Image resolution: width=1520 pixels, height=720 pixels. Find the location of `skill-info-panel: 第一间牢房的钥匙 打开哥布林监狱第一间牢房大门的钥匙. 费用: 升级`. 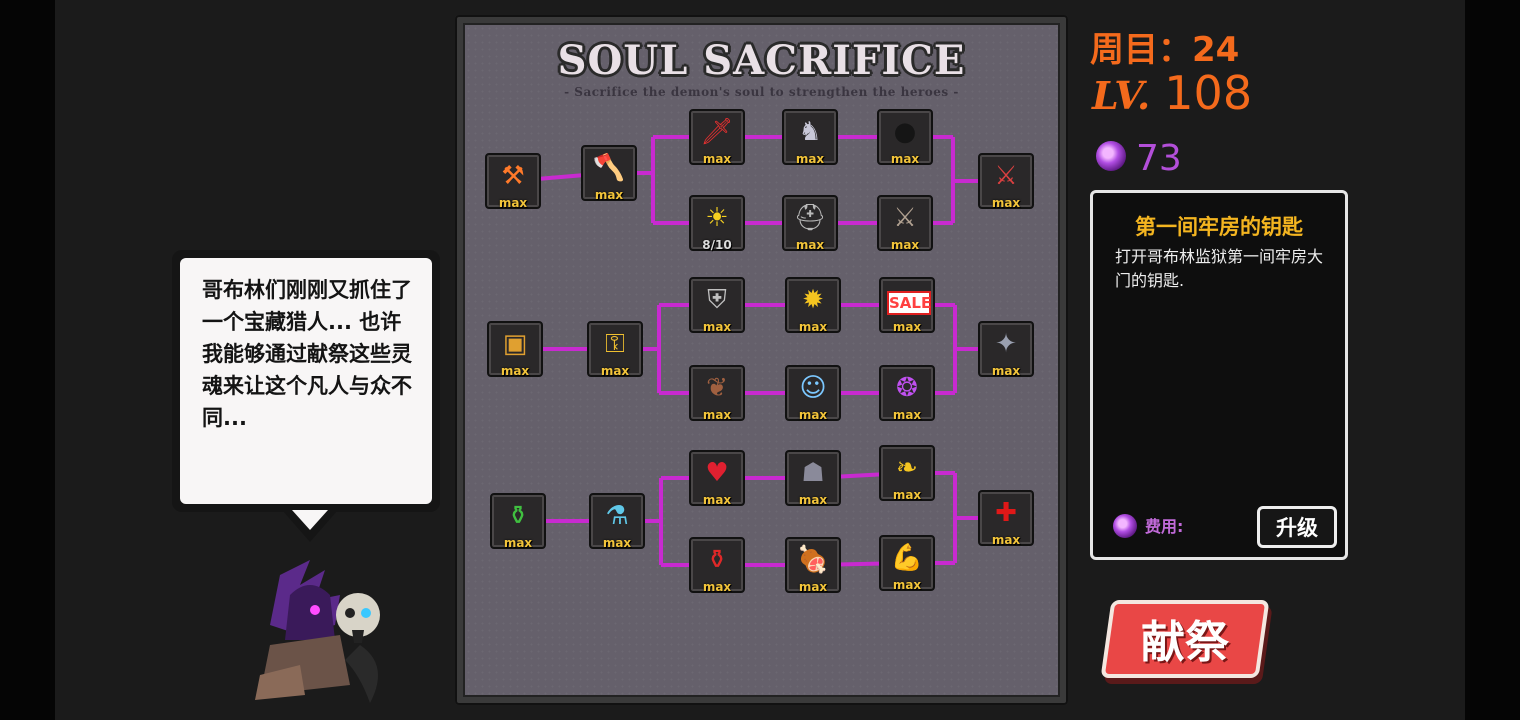

skill-info-panel: 第一间牢房的钥匙 打开哥布林监狱第一间牢房大门的钥匙. 费用: 升级 is located at coordinates (1219, 375).